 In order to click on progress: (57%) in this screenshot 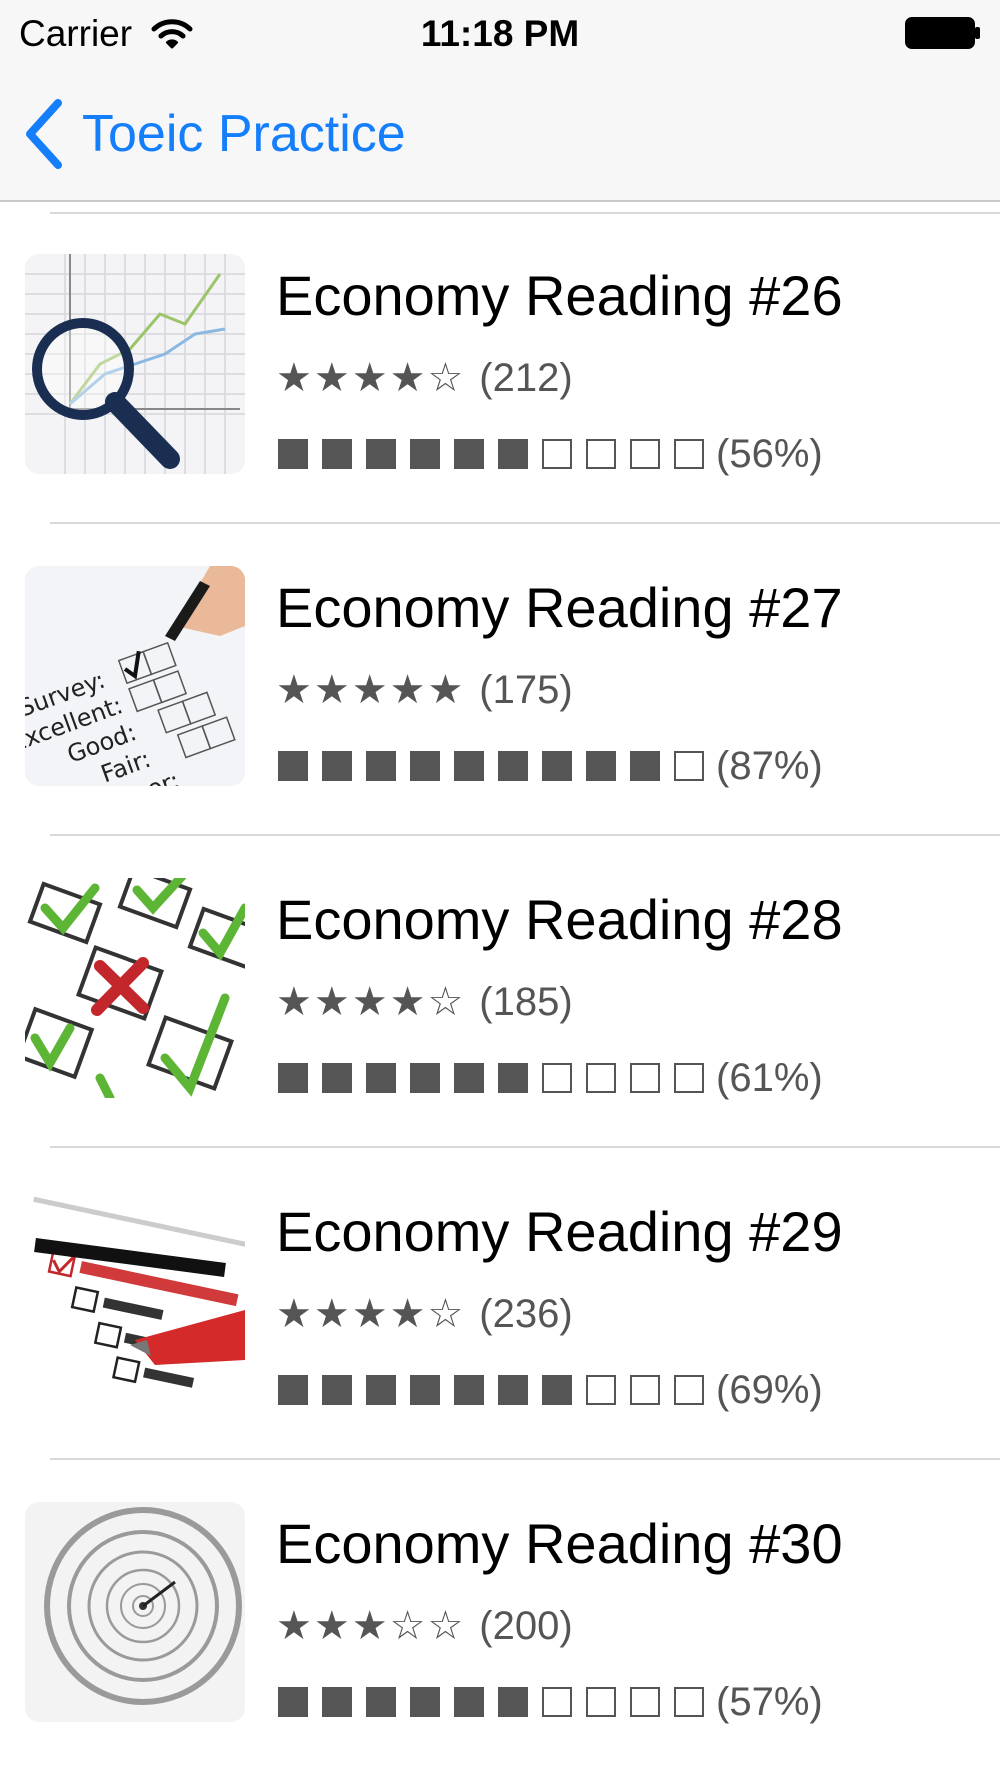, I will do `click(550, 1702)`.